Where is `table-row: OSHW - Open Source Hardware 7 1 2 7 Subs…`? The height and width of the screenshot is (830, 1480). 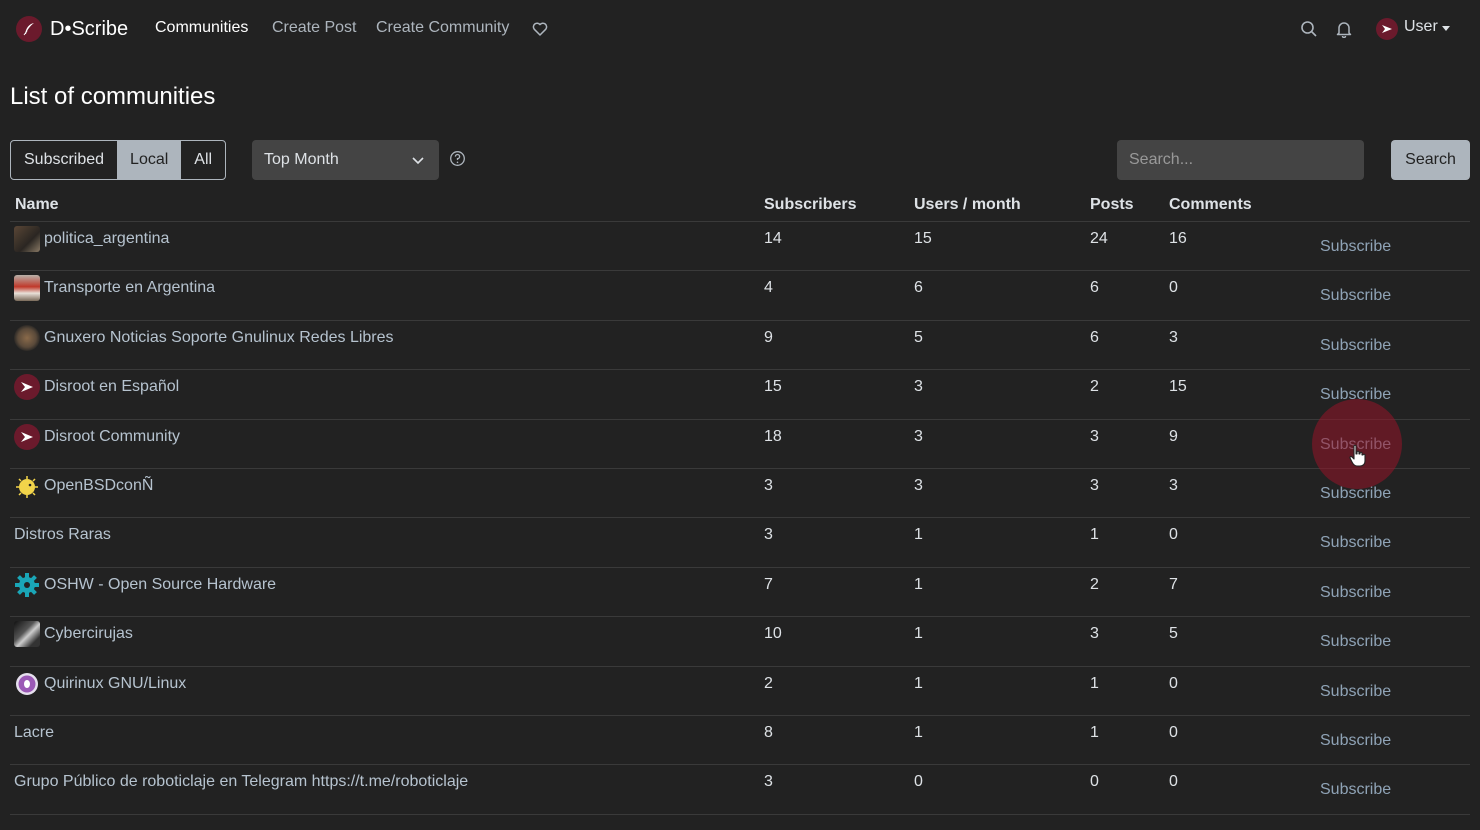 table-row: OSHW - Open Source Hardware 7 1 2 7 Subs… is located at coordinates (740, 593).